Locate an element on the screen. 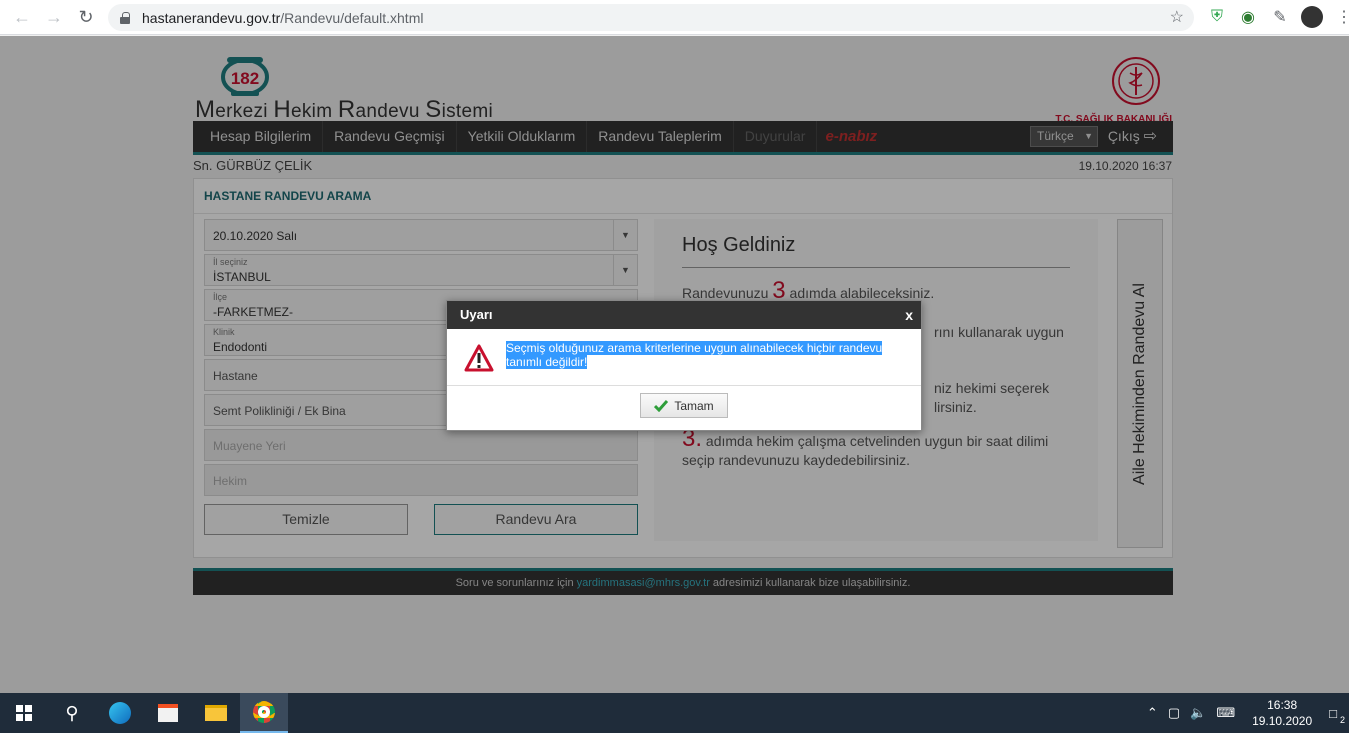  check-icon is located at coordinates (661, 405).